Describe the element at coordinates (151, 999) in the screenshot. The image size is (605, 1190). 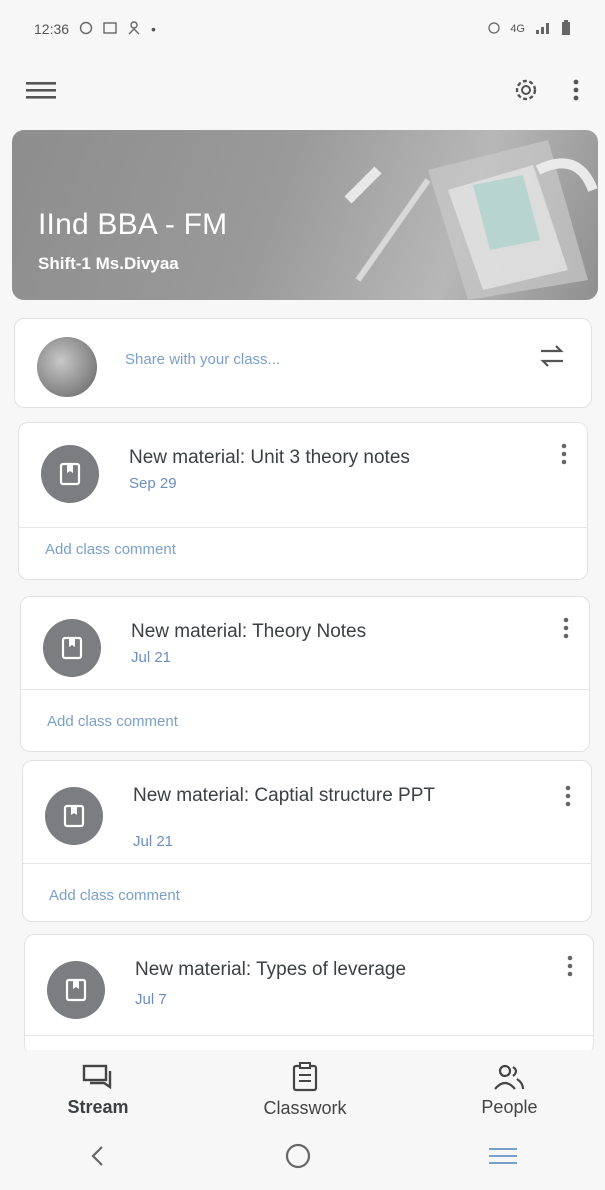
I see `post-date: Jul 7` at that location.